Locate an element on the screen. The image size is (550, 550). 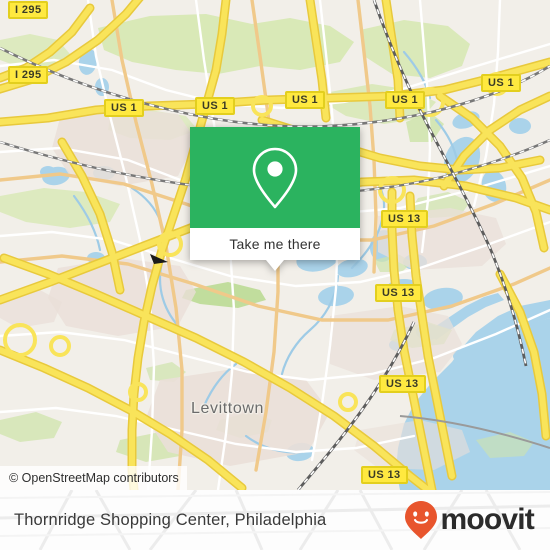
location-popup: Take me there is located at coordinates (275, 199).